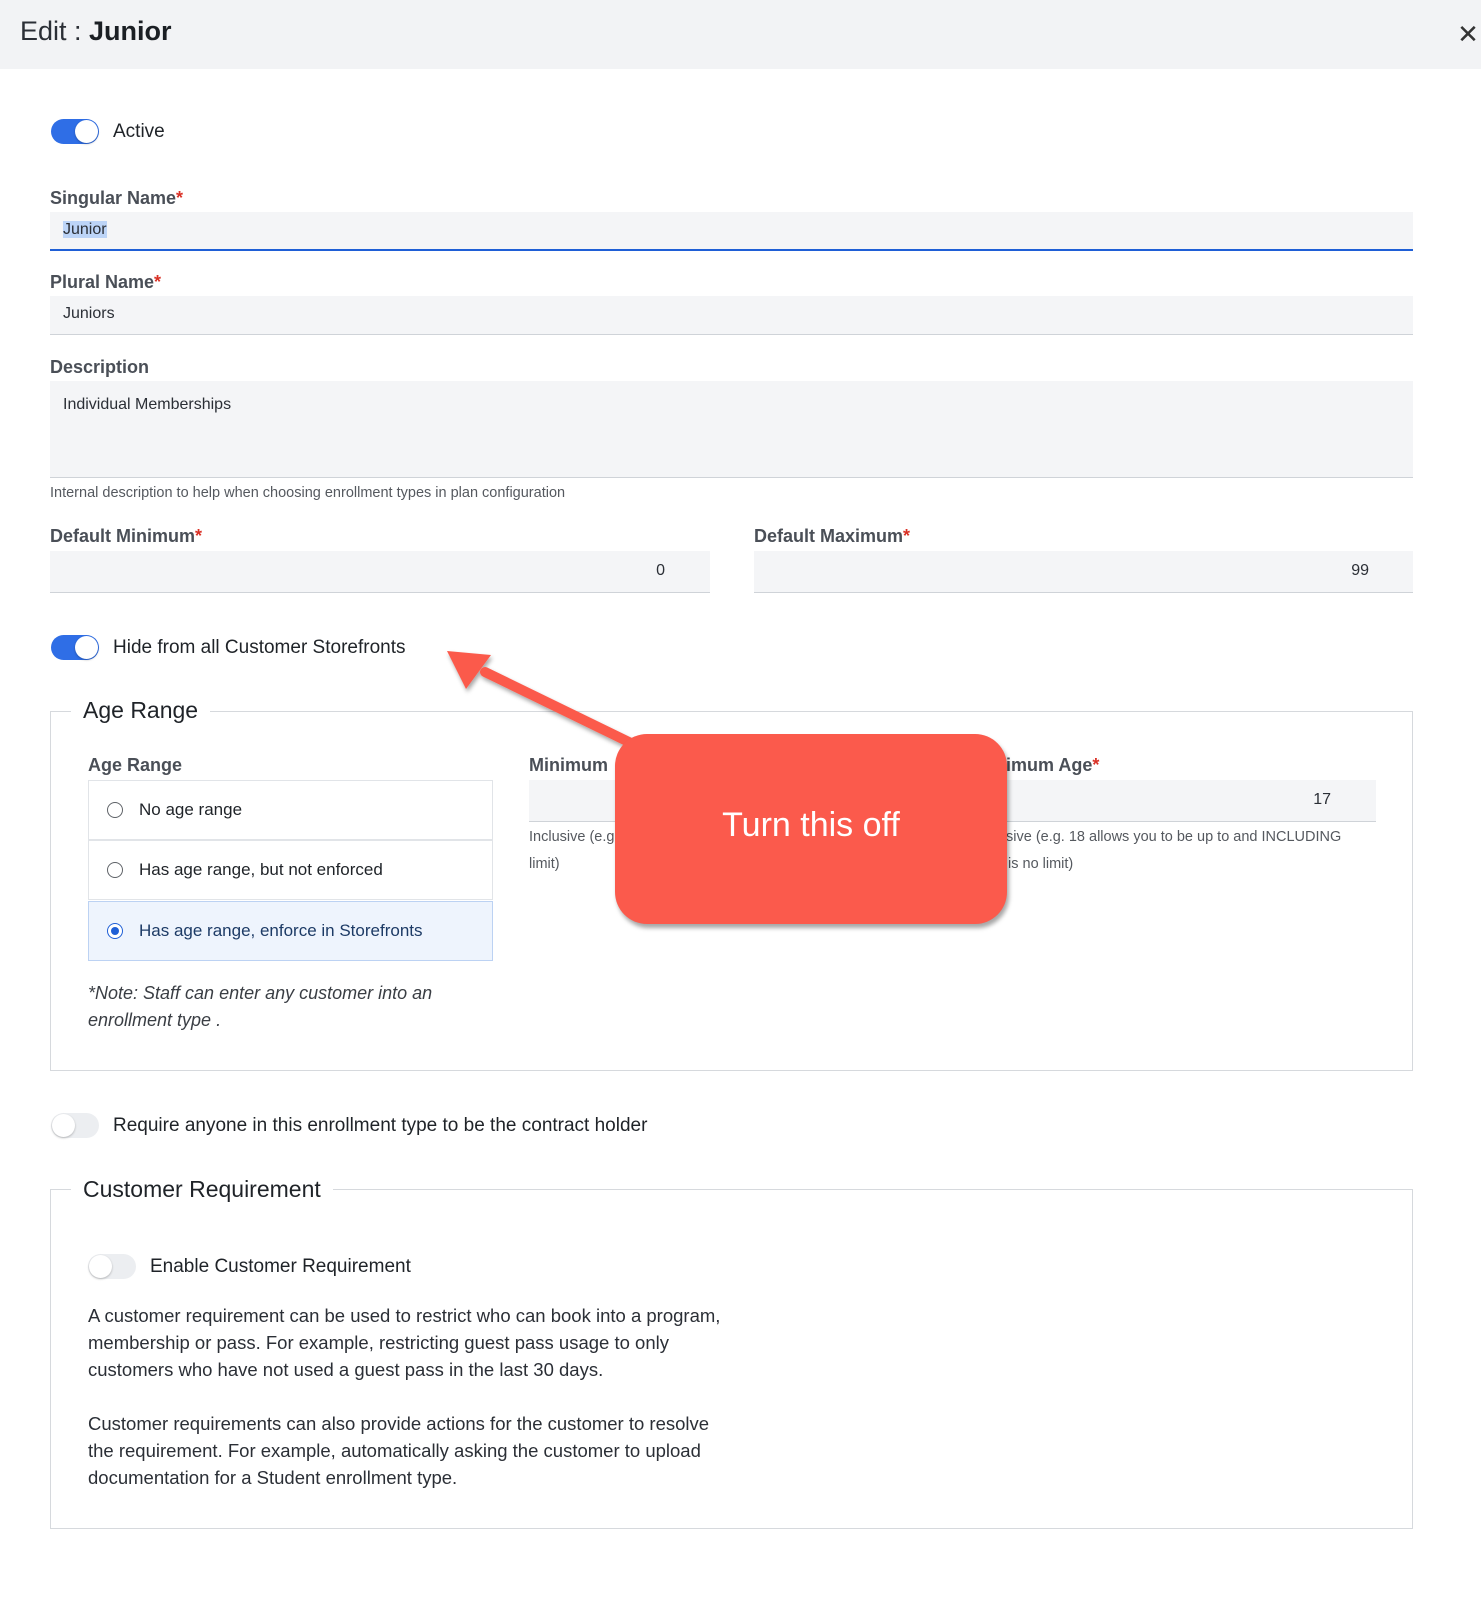 The height and width of the screenshot is (1600, 1481). Describe the element at coordinates (280, 1266) in the screenshot. I see `enable-customer-requirement-label: Enable Customer Requirement` at that location.